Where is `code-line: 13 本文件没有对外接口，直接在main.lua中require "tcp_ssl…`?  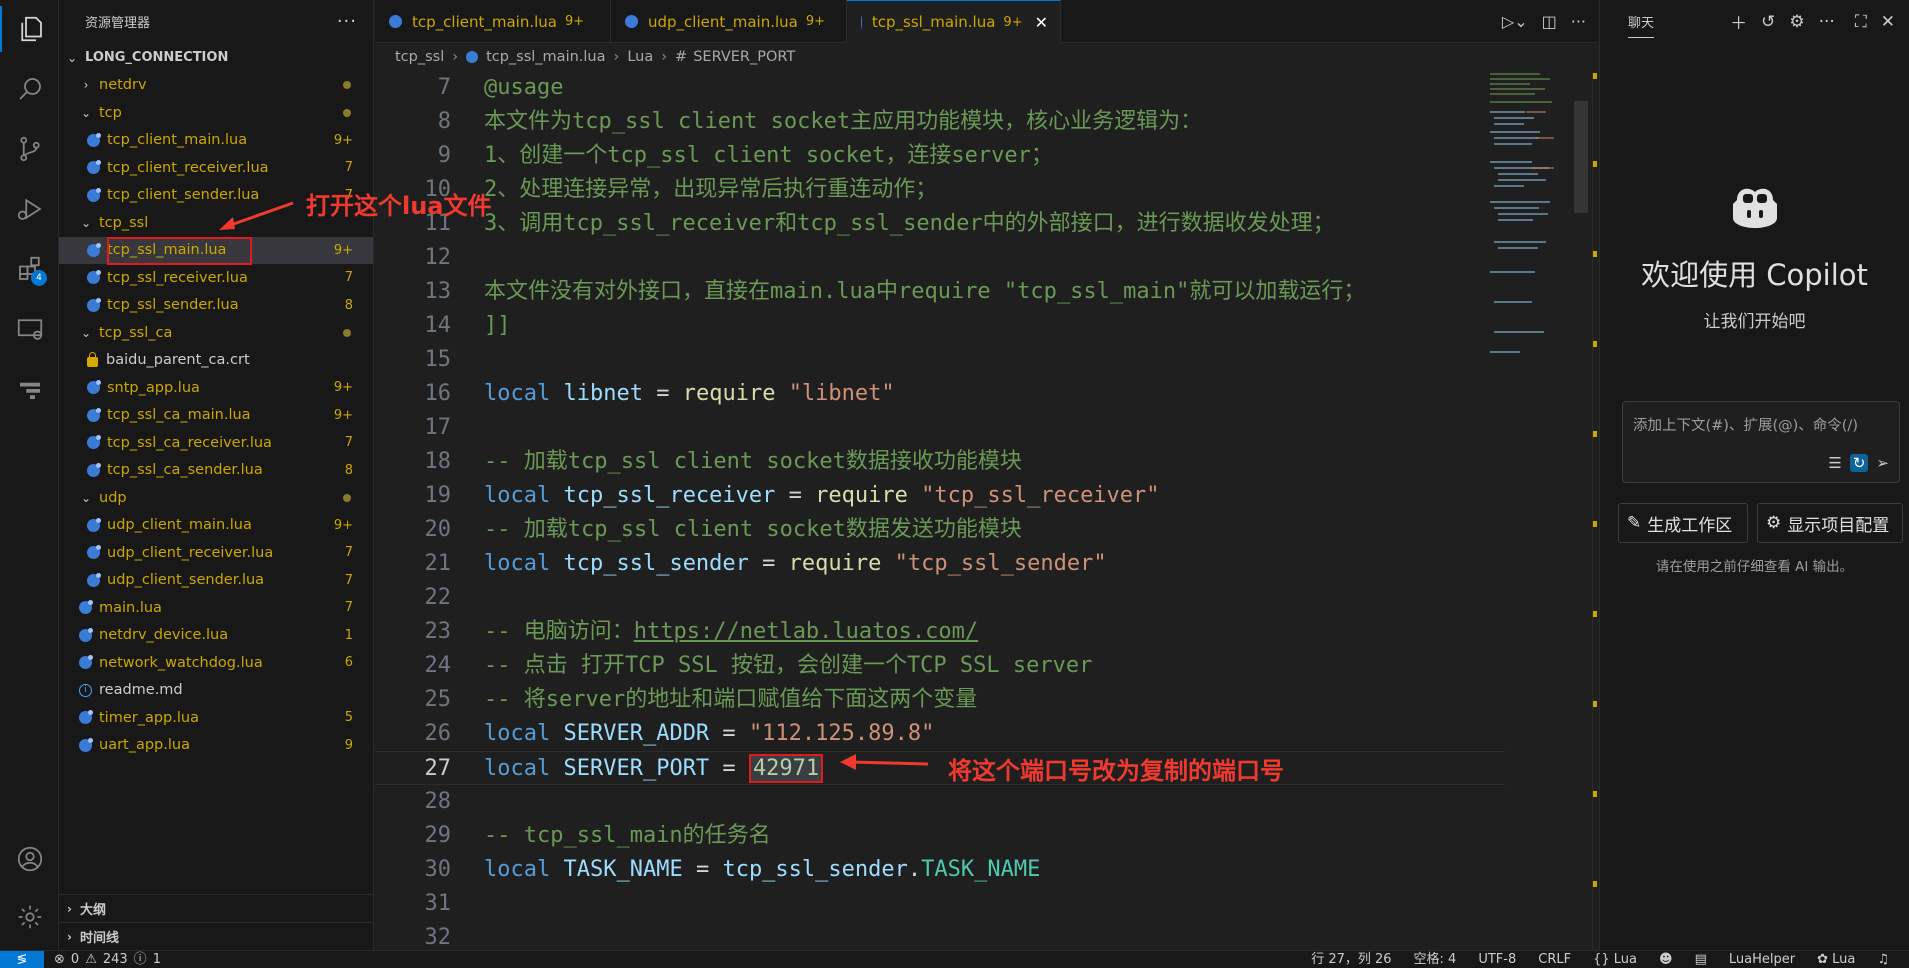 code-line: 13 本文件没有对外接口，直接在main.lua中require "tcp_ssl… is located at coordinates (940, 292).